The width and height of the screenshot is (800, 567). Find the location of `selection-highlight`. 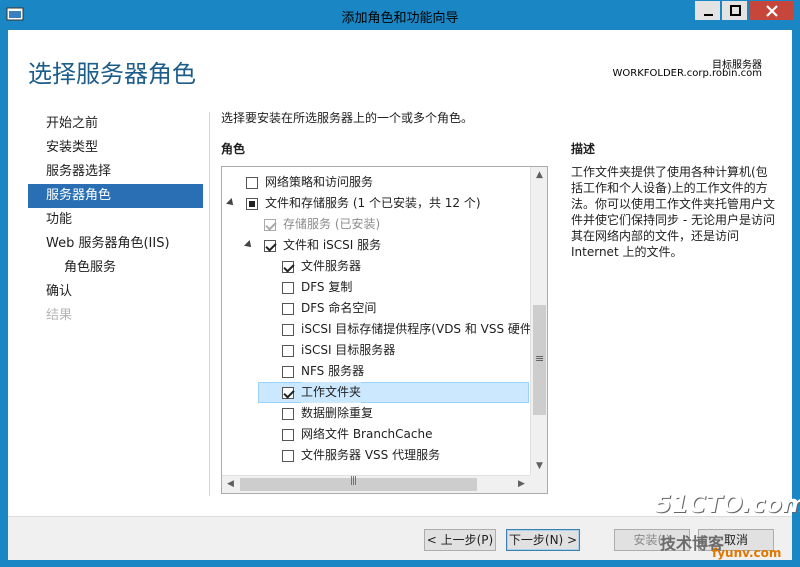

selection-highlight is located at coordinates (393, 392).